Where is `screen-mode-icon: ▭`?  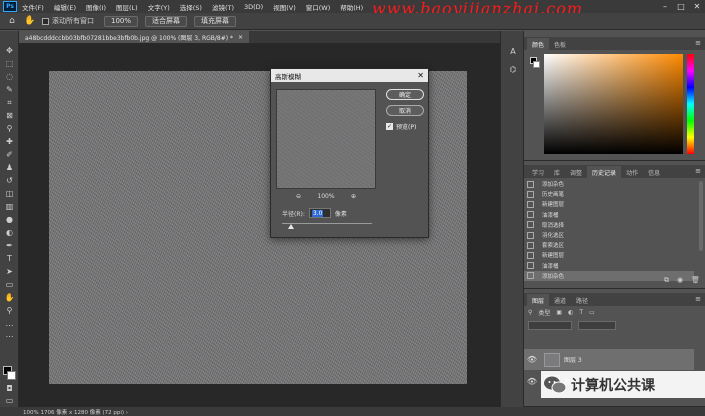 screen-mode-icon: ▭ is located at coordinates (9, 400).